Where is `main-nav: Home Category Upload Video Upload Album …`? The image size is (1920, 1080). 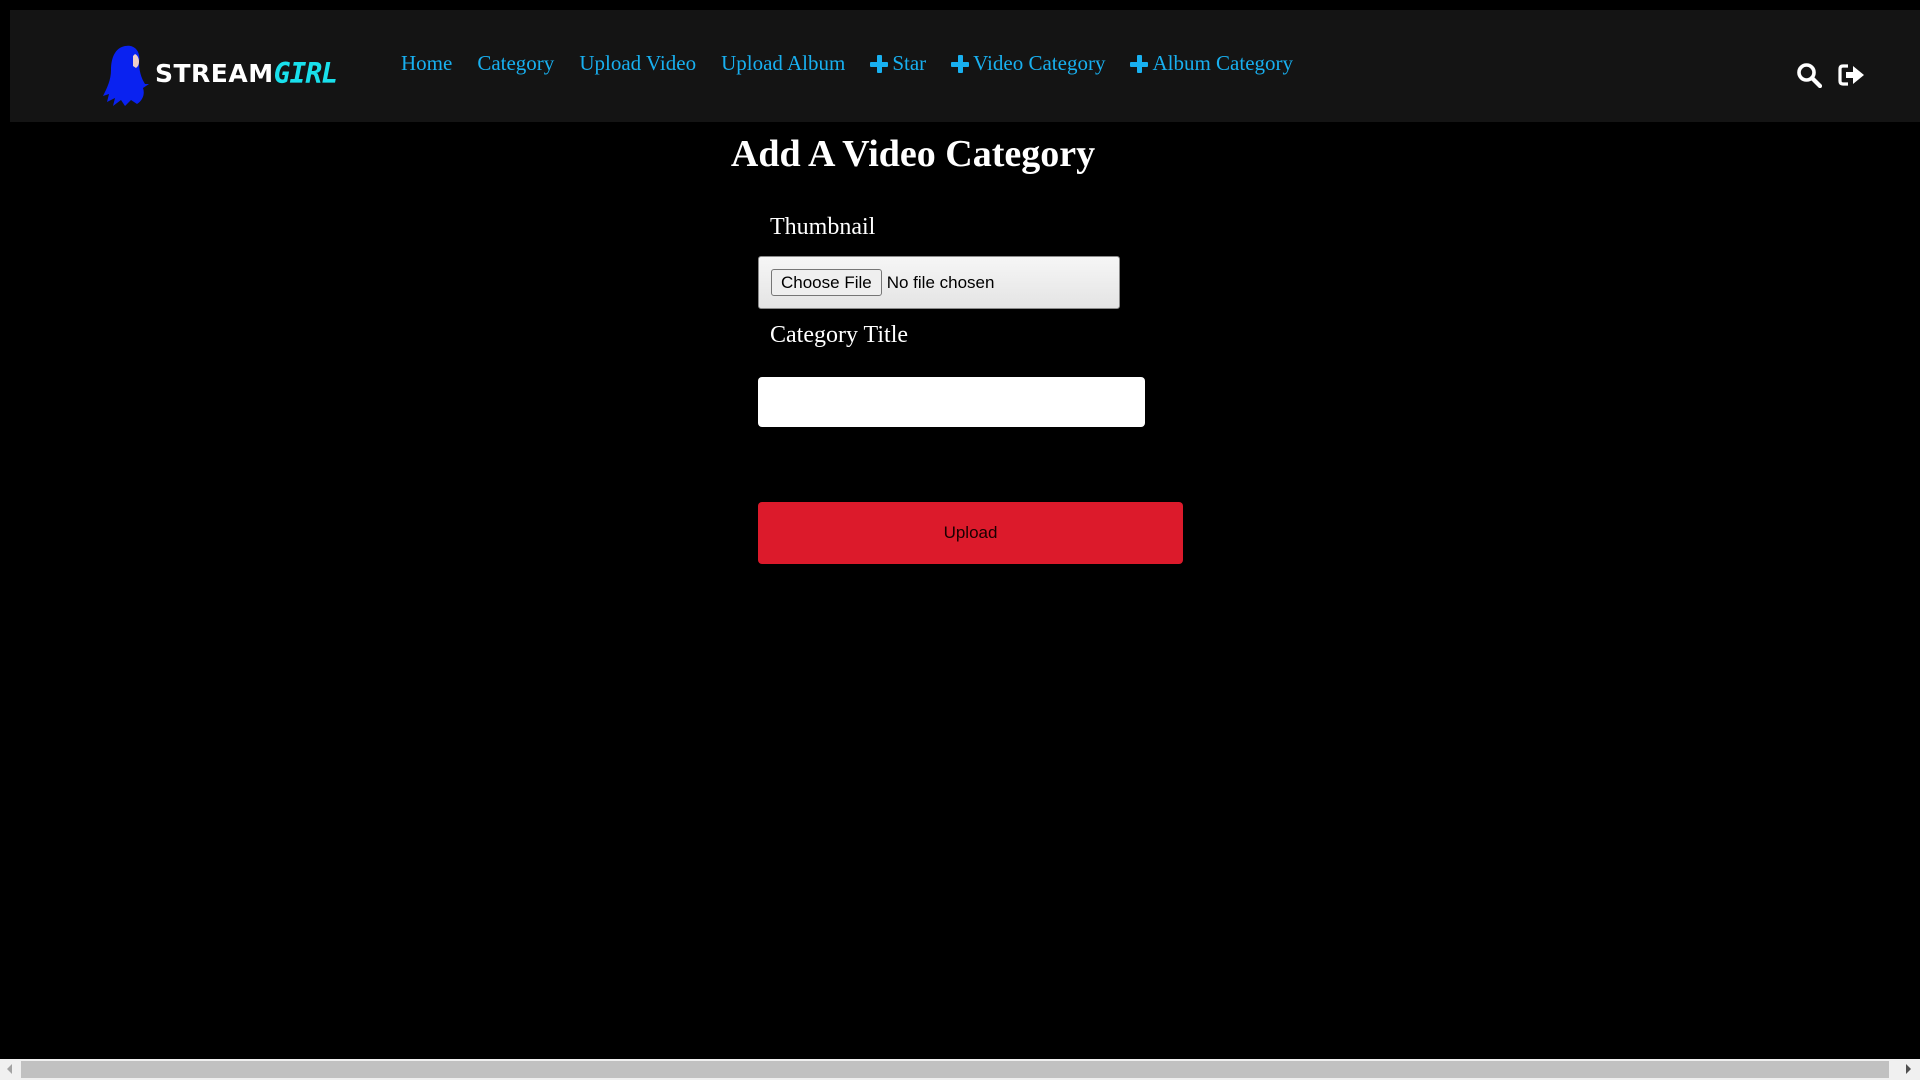 main-nav: Home Category Upload Video Upload Album … is located at coordinates (859, 63).